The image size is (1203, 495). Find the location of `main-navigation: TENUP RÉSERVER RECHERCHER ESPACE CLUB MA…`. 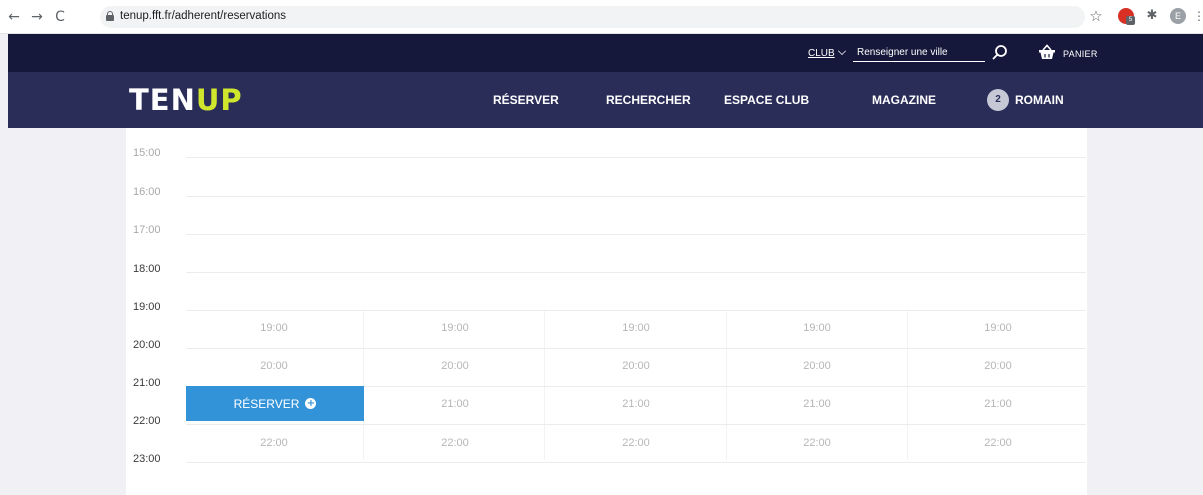

main-navigation: TENUP RÉSERVER RECHERCHER ESPACE CLUB MA… is located at coordinates (605, 100).